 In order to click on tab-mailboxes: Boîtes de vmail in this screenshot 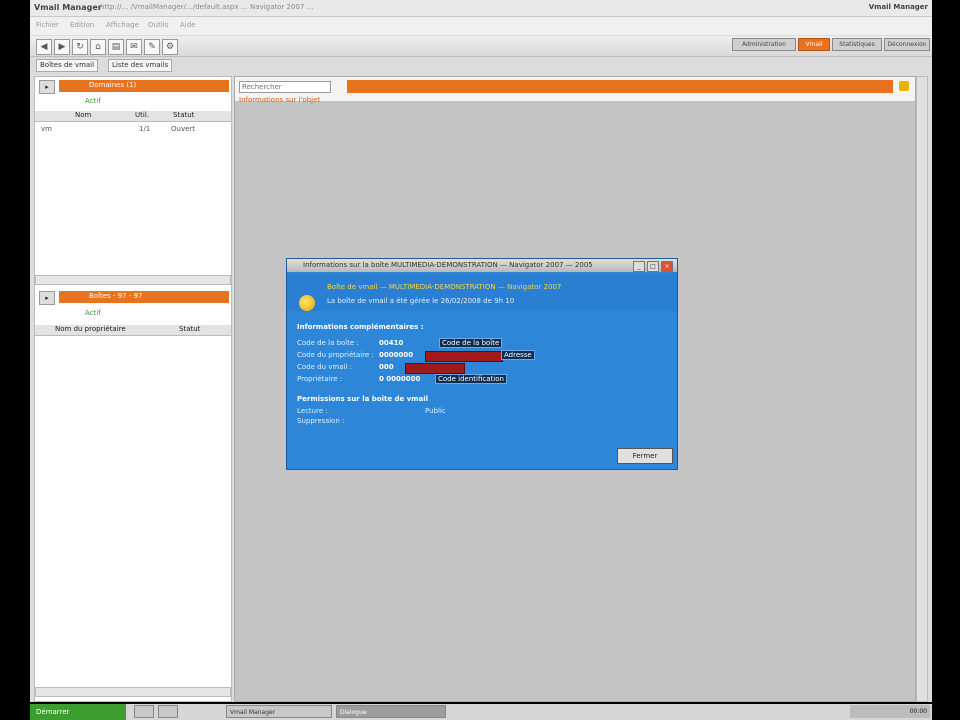, I will do `click(67, 65)`.